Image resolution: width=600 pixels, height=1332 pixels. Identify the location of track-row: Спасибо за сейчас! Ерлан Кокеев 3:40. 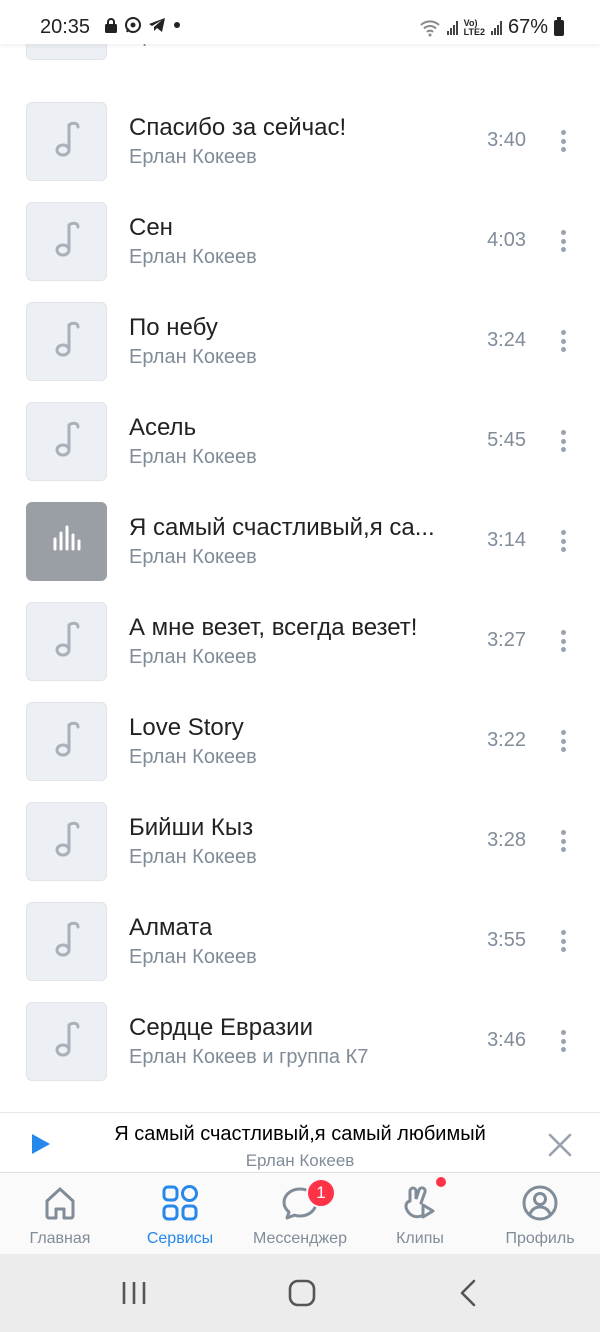
(300, 151).